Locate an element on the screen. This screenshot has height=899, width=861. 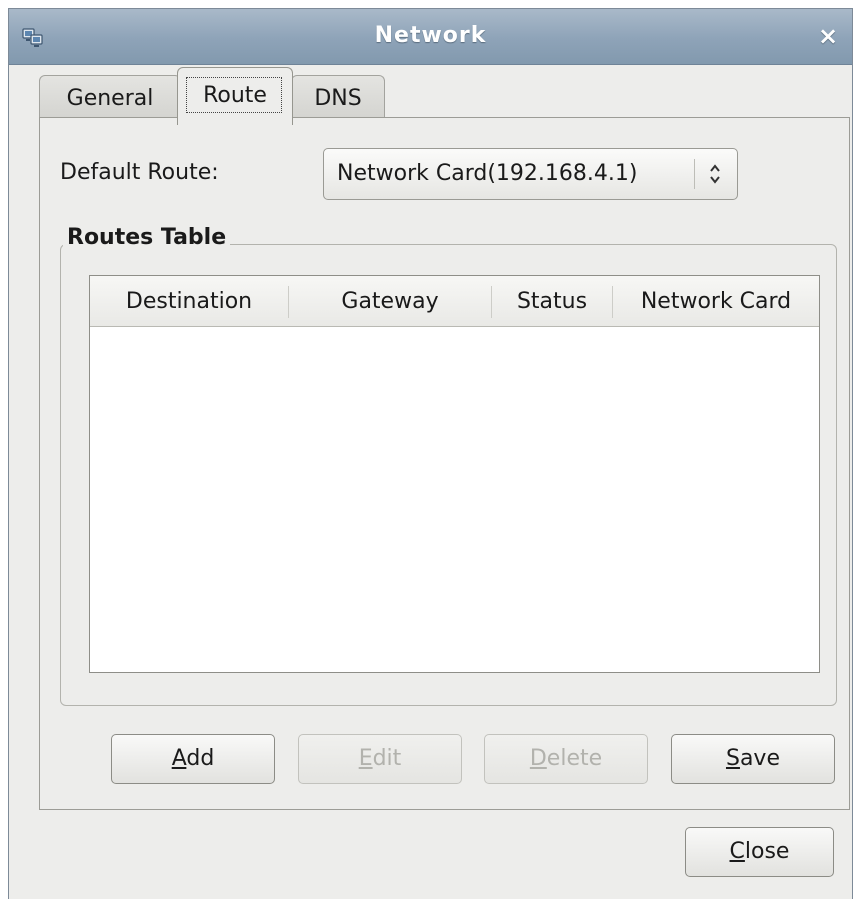
tab-dns: DNS is located at coordinates (338, 99).